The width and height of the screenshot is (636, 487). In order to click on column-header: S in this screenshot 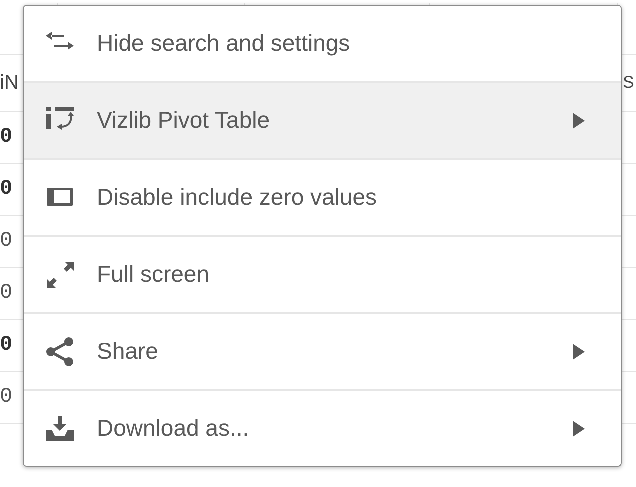, I will do `click(628, 83)`.